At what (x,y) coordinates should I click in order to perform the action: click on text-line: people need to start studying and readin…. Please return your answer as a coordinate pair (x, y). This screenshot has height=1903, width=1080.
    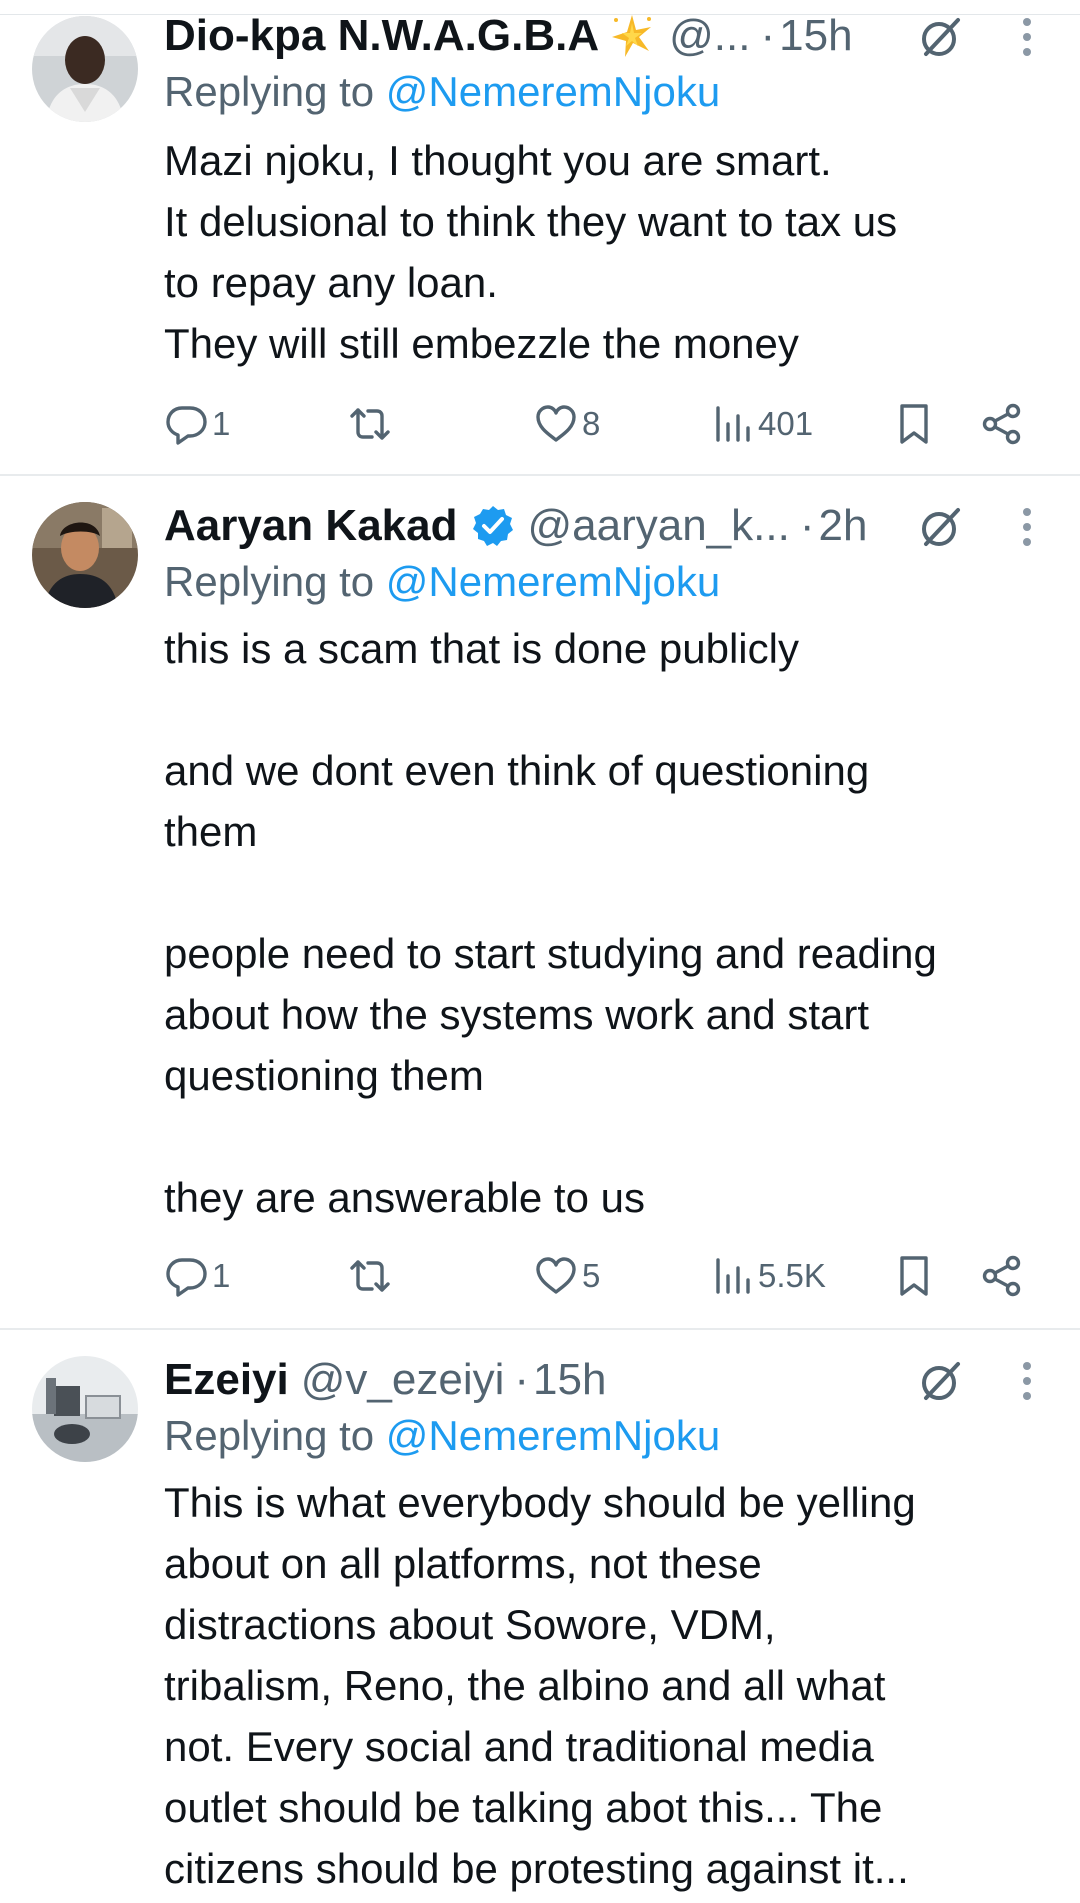
    Looking at the image, I should click on (550, 953).